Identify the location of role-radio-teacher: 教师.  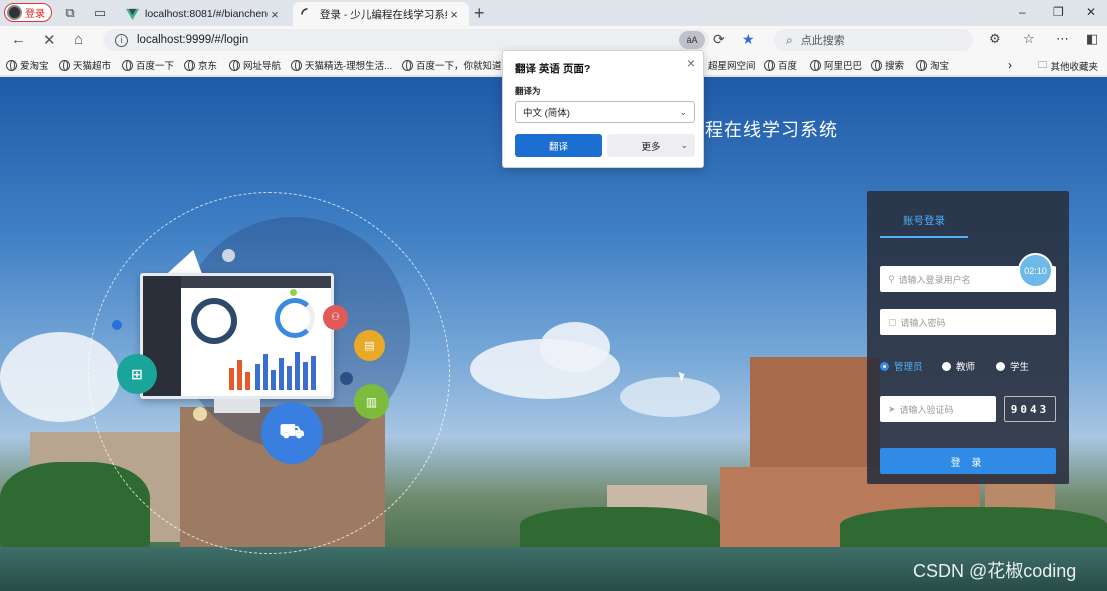
(958, 366).